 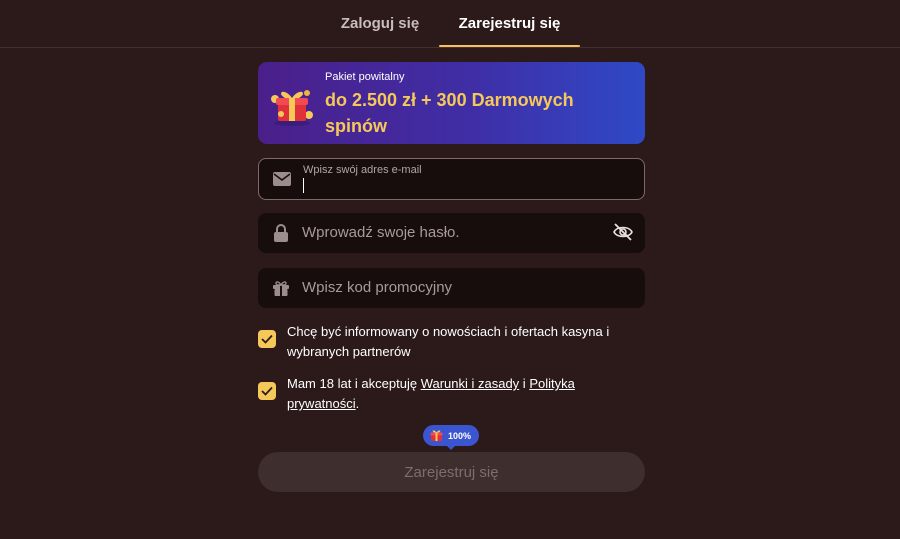 I want to click on tab-register: Zarejestruj się, so click(x=509, y=23).